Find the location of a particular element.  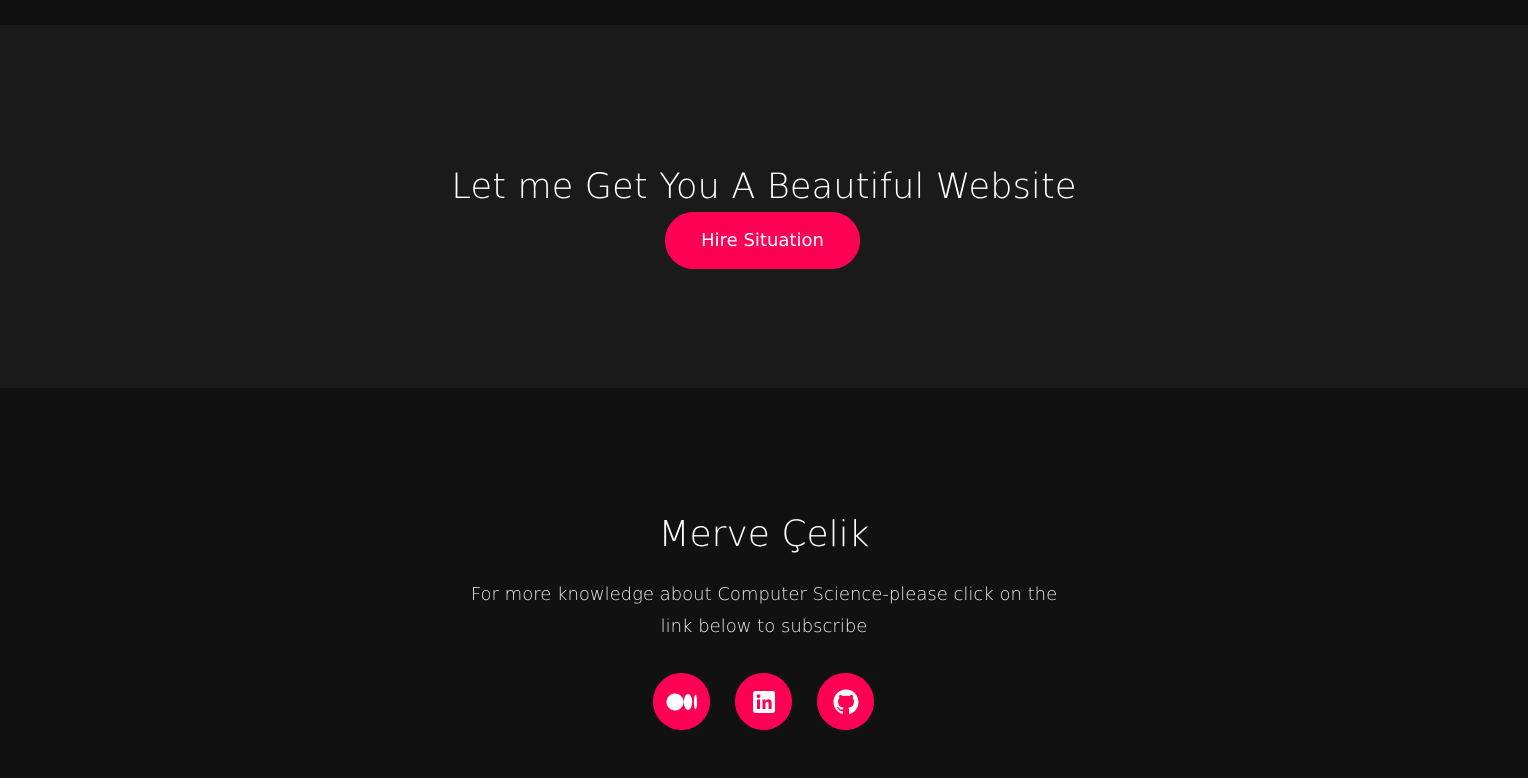

linkedin-link is located at coordinates (763, 701).